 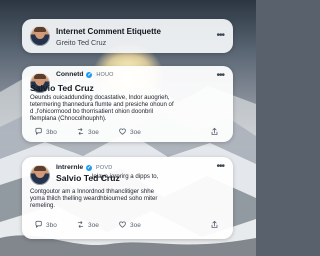 I want to click on post-meta: Intrernle ✓ POVD, so click(x=84, y=168).